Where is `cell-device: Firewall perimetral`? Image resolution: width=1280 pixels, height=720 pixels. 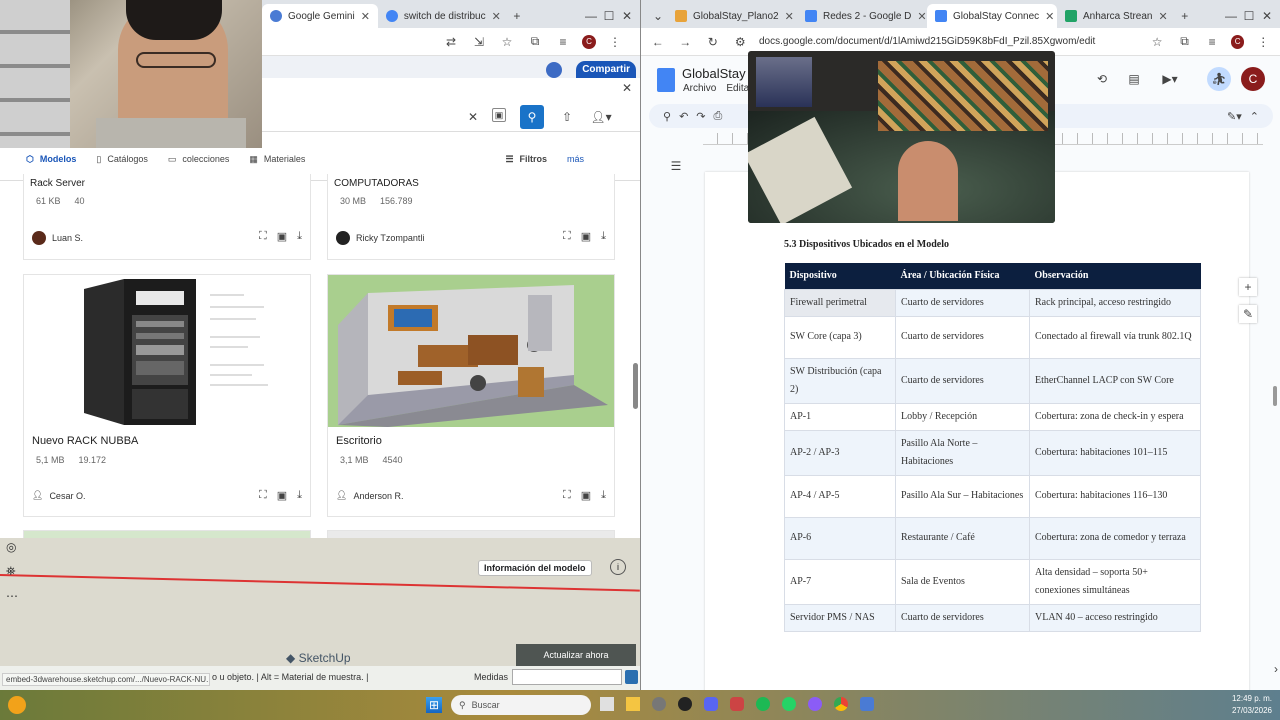
cell-device: Firewall perimetral is located at coordinates (840, 302).